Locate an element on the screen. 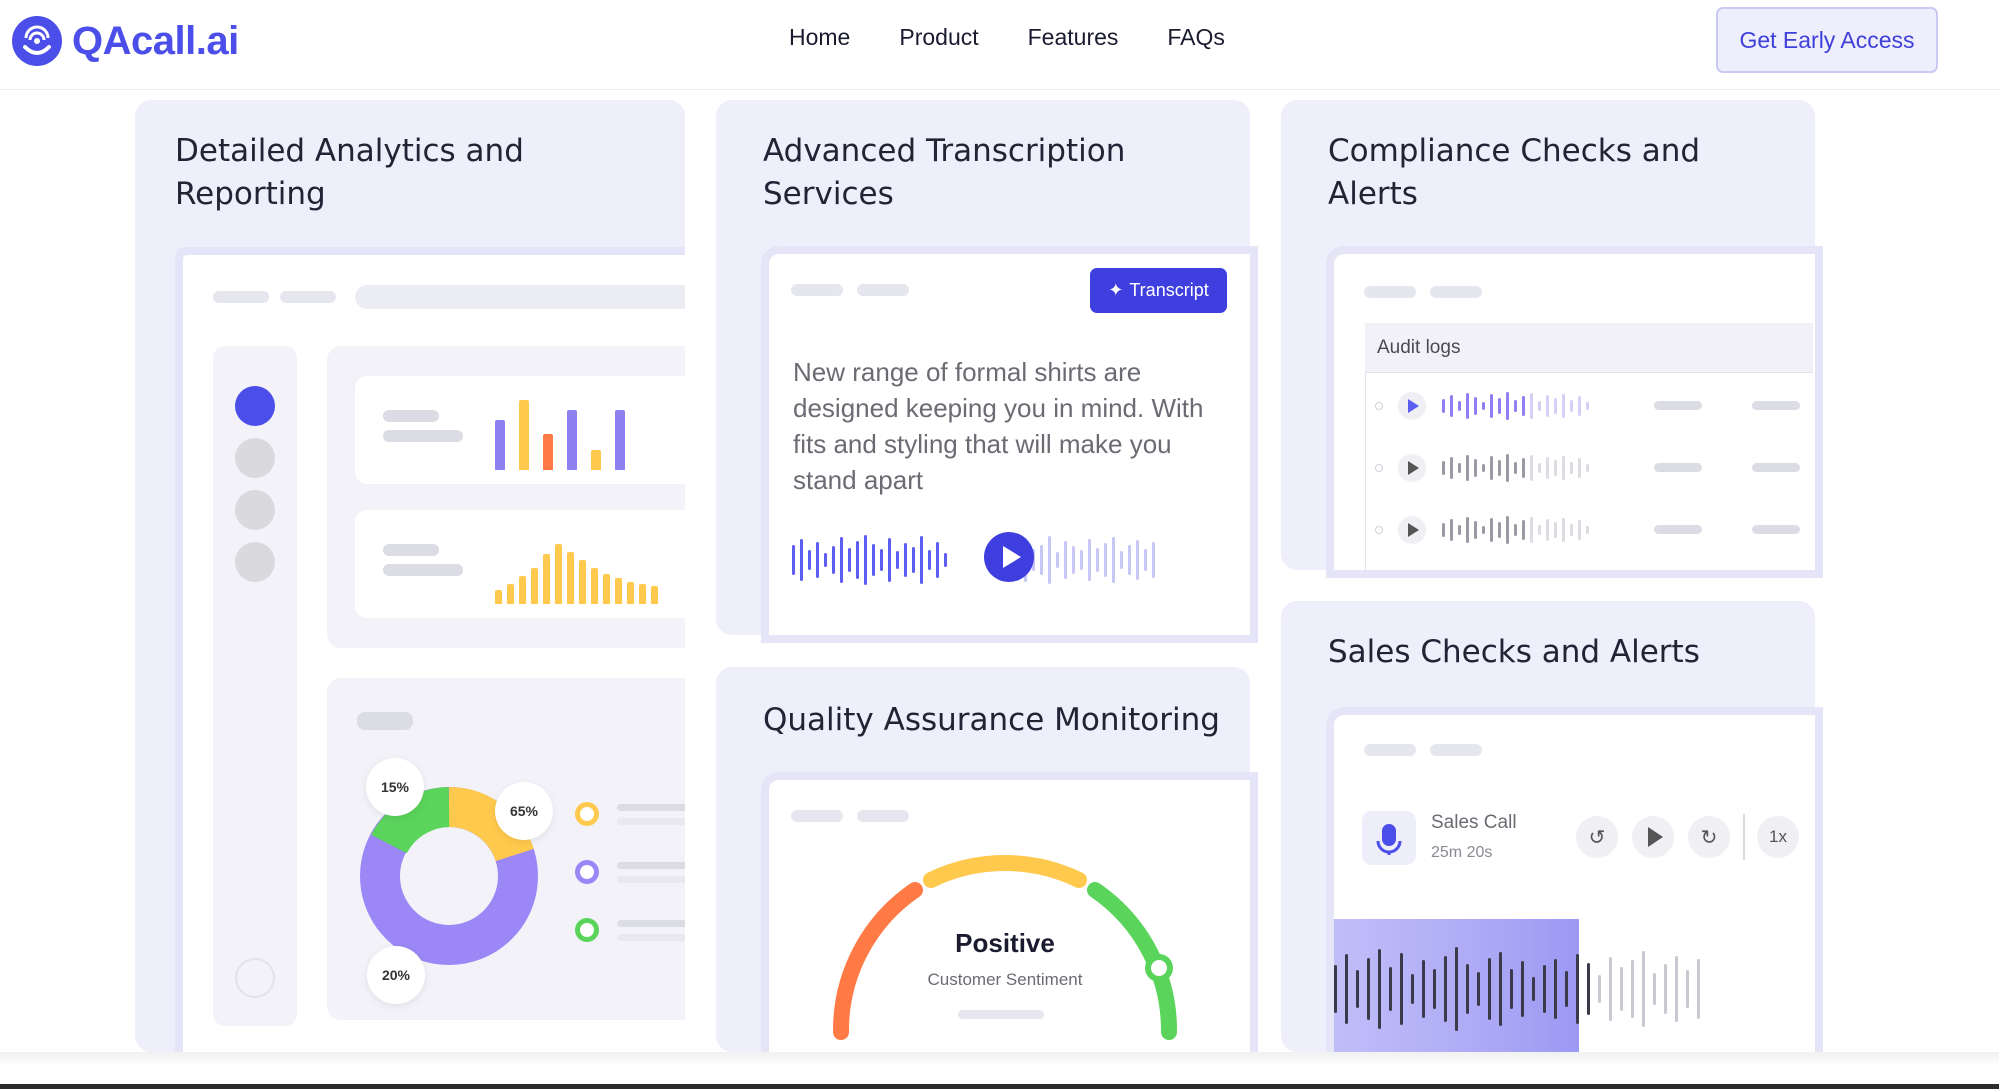 The height and width of the screenshot is (1089, 1999). call-duration: 25m 20s is located at coordinates (1462, 852).